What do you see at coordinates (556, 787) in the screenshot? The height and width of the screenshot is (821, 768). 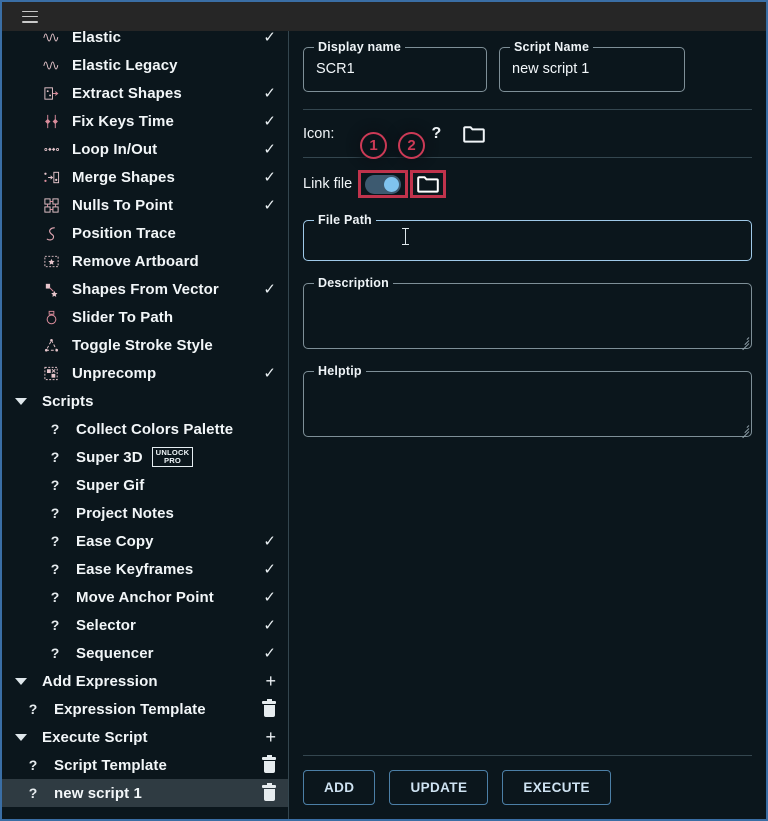 I see `execute-button: EXECUTE` at bounding box center [556, 787].